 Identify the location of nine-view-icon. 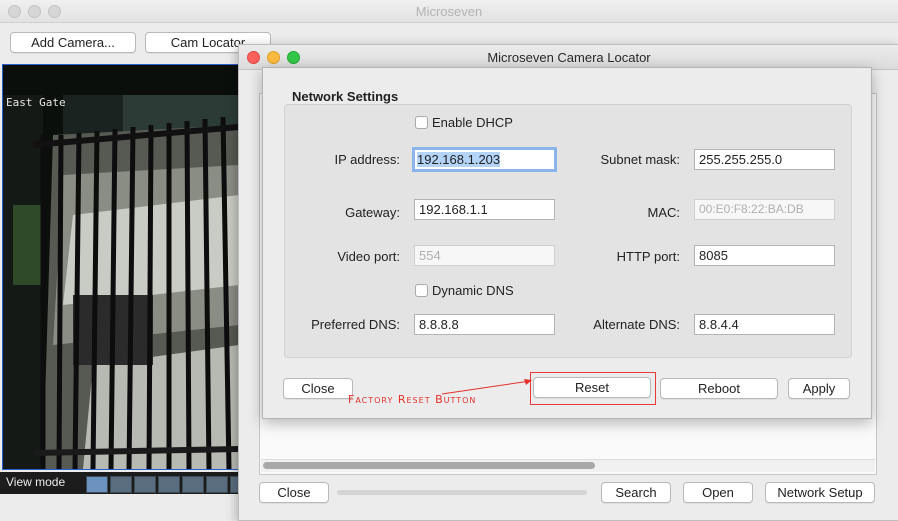
(193, 484).